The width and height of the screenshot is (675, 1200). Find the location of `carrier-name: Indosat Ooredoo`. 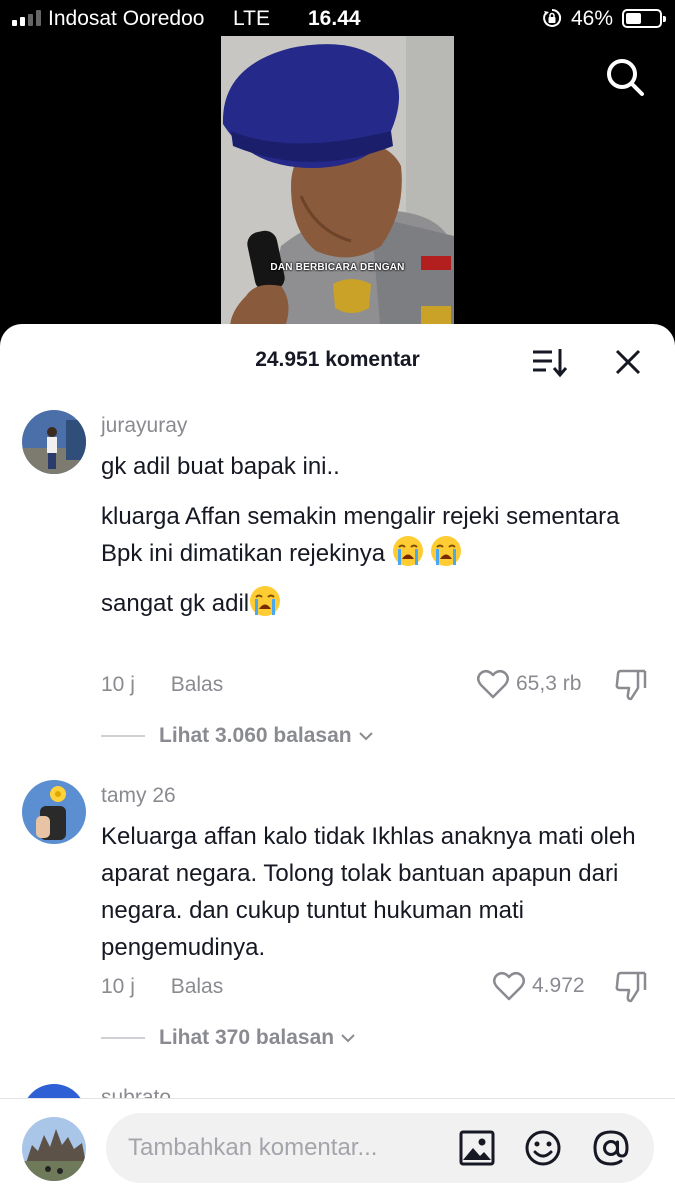

carrier-name: Indosat Ooredoo is located at coordinates (126, 18).